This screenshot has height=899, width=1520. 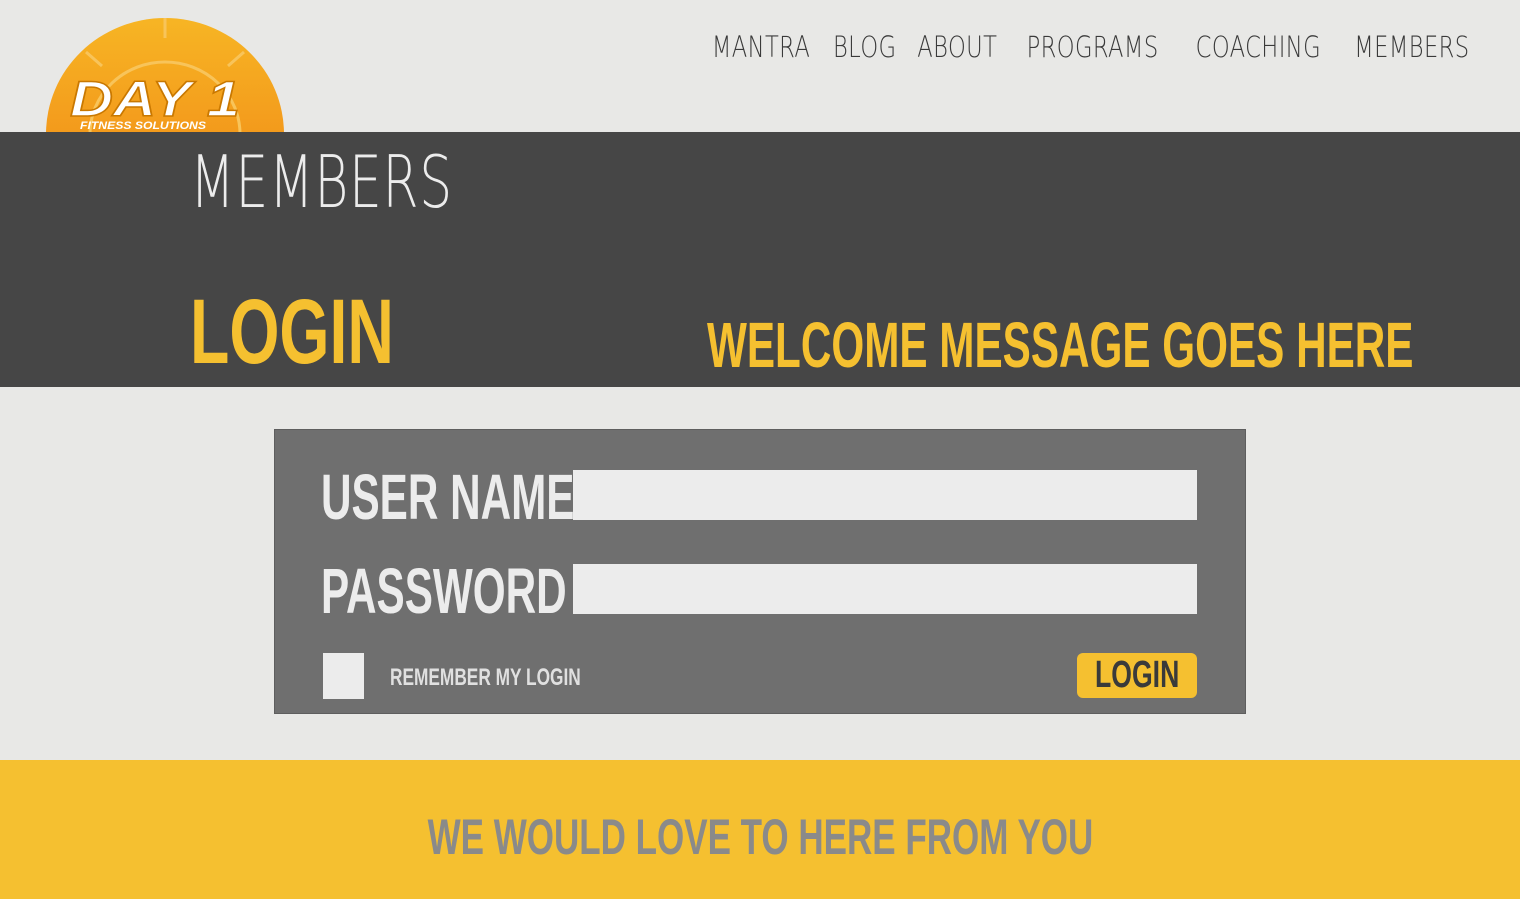 What do you see at coordinates (1412, 47) in the screenshot?
I see `nav-item-members: MEMBERS` at bounding box center [1412, 47].